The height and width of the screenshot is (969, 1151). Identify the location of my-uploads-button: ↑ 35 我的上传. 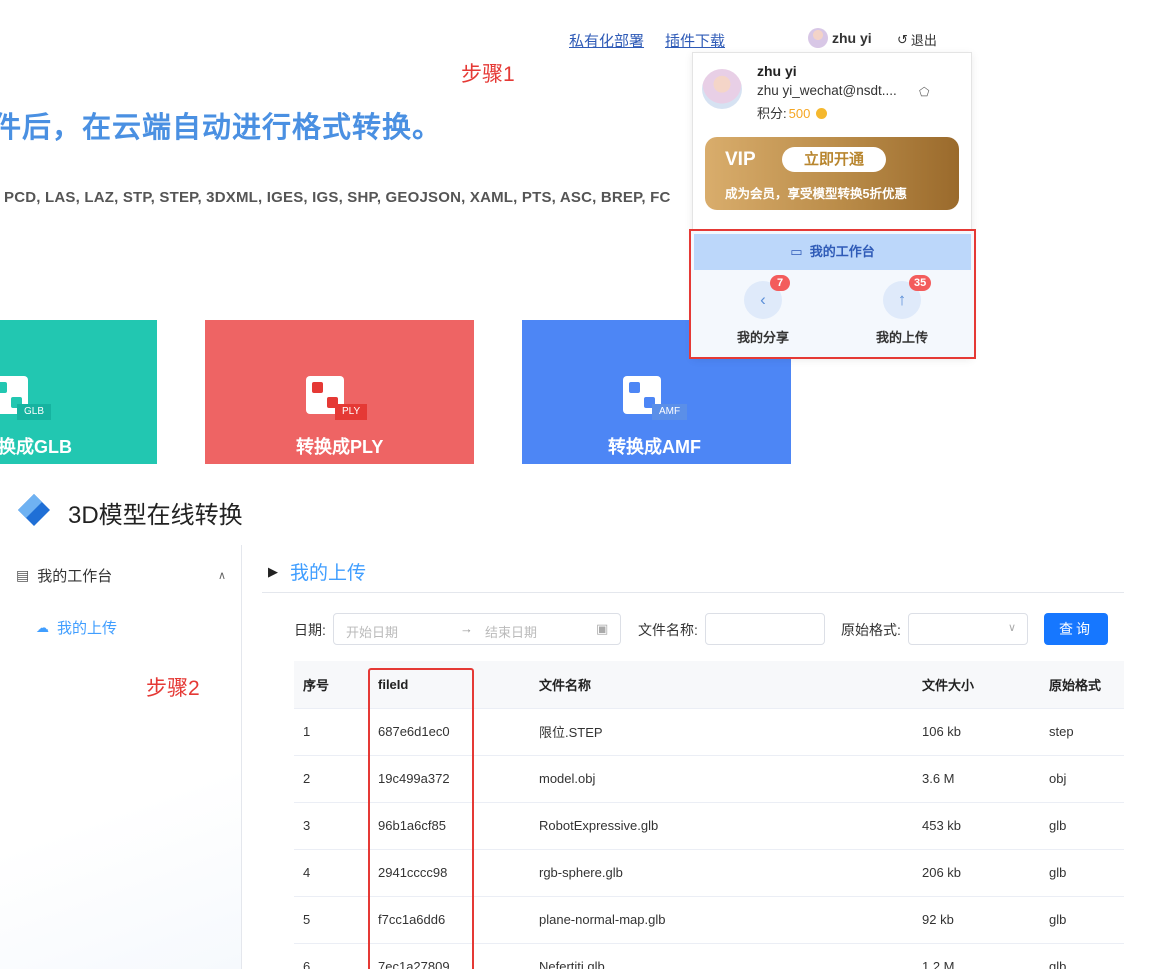
(902, 310).